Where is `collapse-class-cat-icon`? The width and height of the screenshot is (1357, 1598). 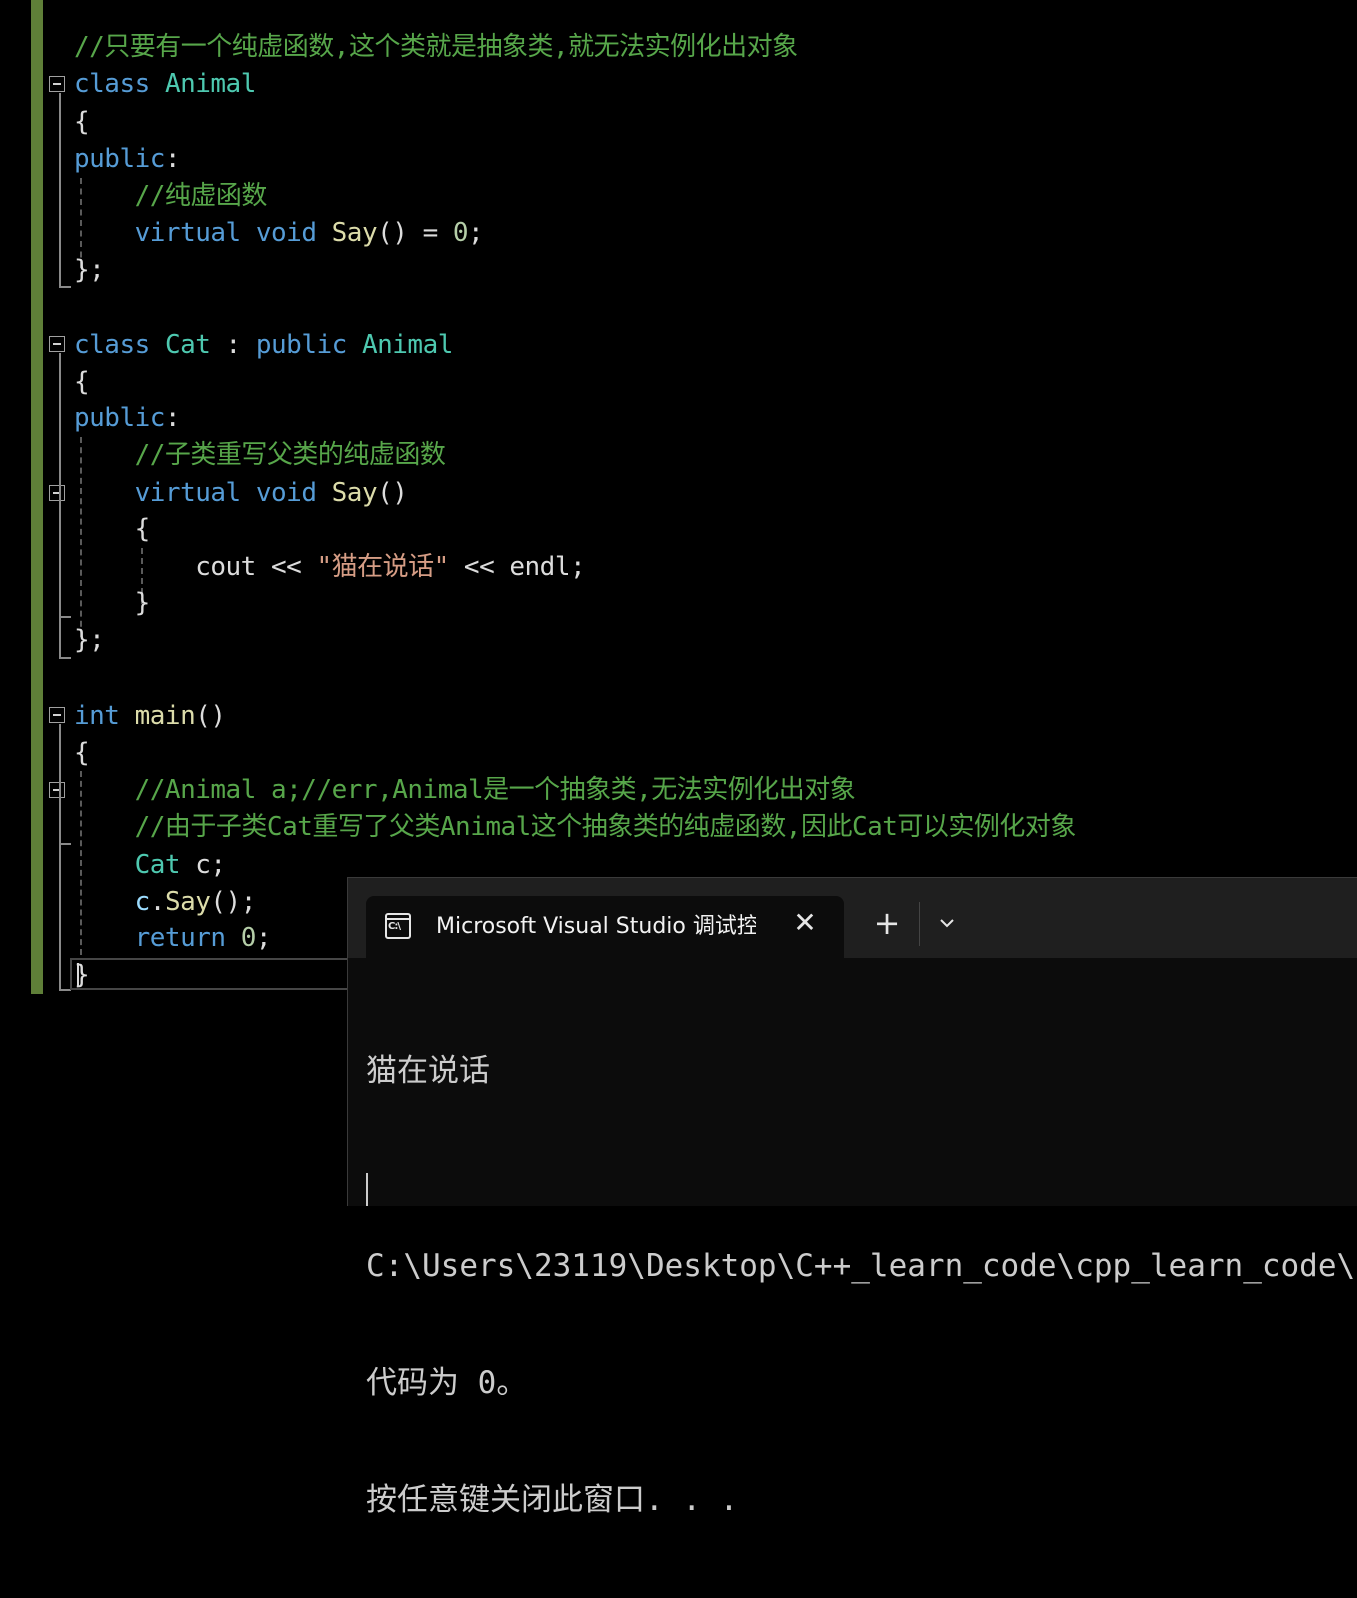 collapse-class-cat-icon is located at coordinates (57, 344).